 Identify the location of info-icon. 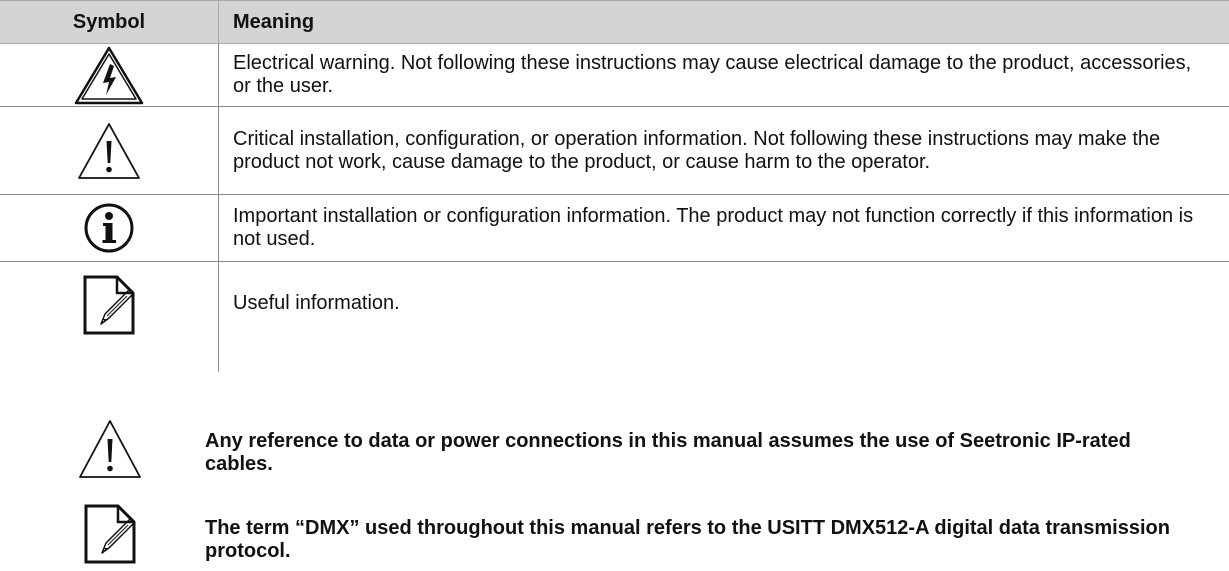
(109, 228).